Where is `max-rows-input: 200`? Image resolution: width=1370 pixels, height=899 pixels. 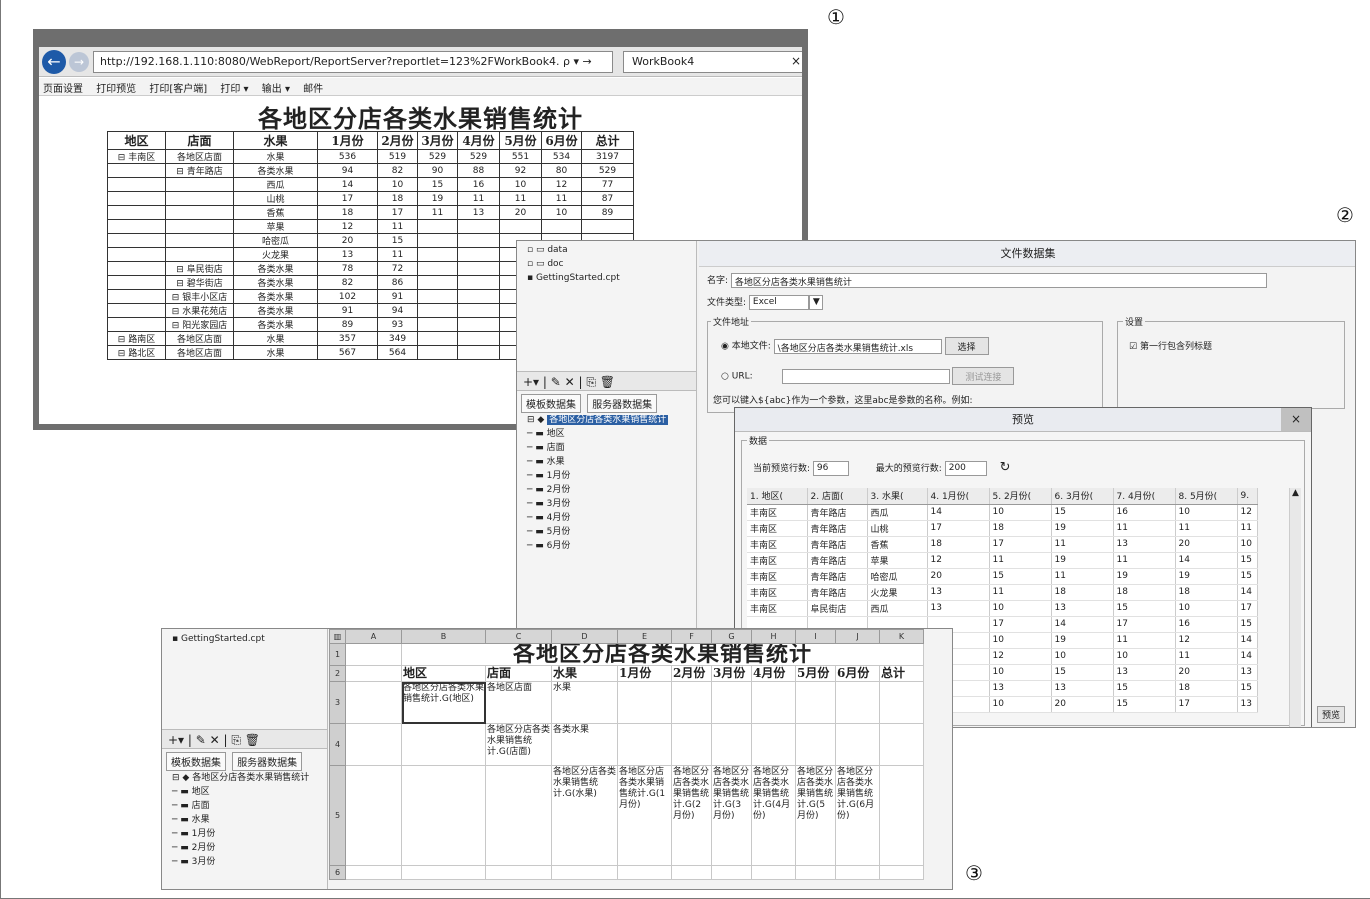 max-rows-input: 200 is located at coordinates (965, 468).